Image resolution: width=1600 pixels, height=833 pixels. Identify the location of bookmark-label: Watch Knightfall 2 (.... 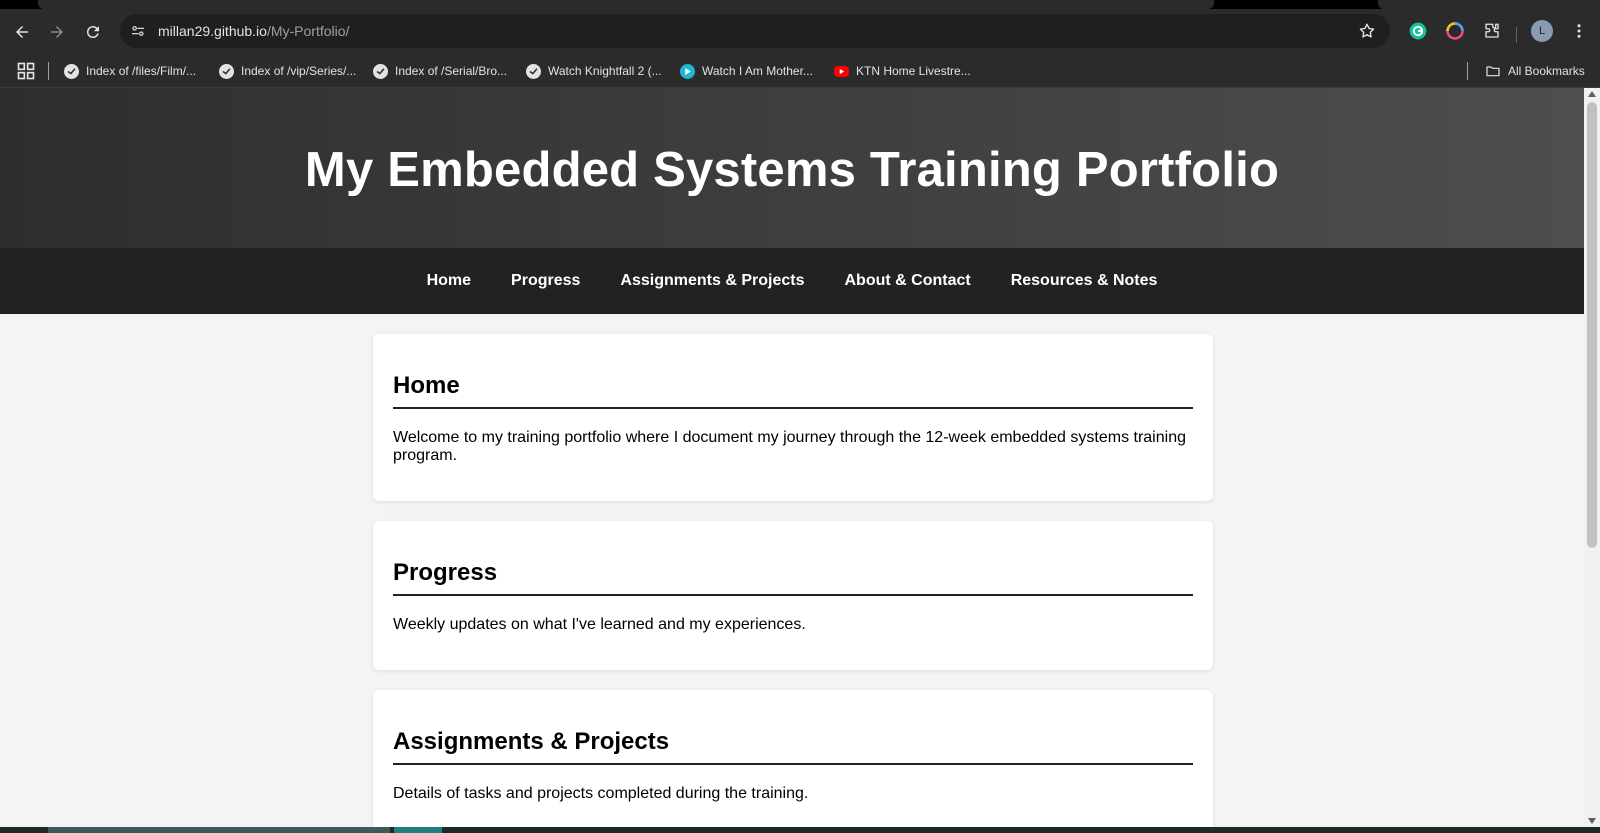
(605, 71).